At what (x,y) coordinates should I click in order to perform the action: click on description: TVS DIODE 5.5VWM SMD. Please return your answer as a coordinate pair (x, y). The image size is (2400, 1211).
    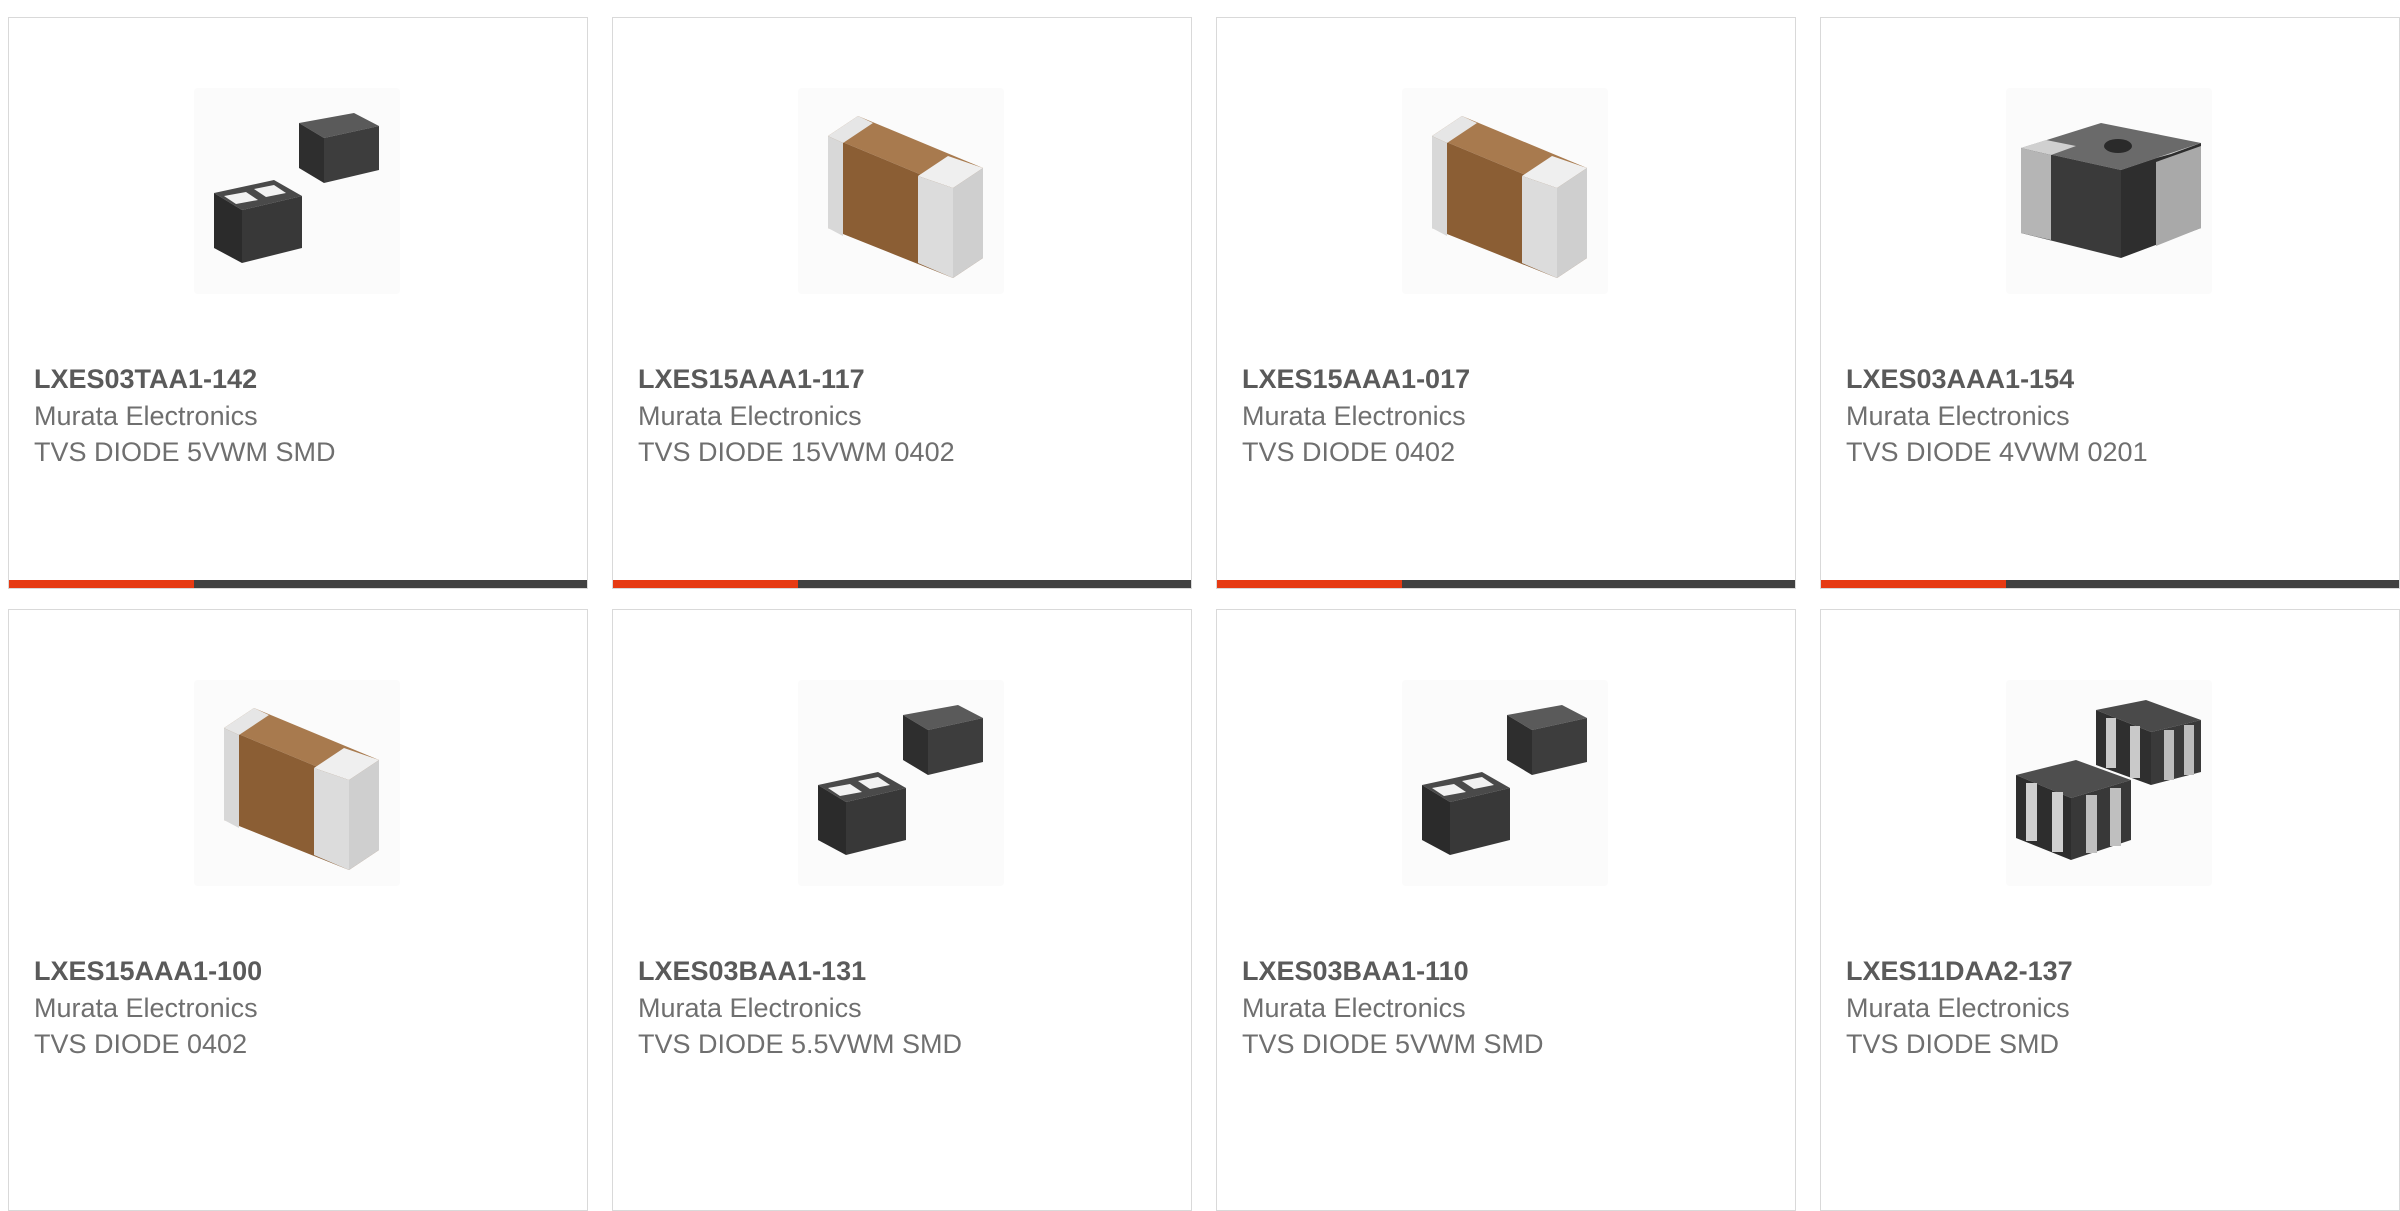
    Looking at the image, I should click on (800, 1044).